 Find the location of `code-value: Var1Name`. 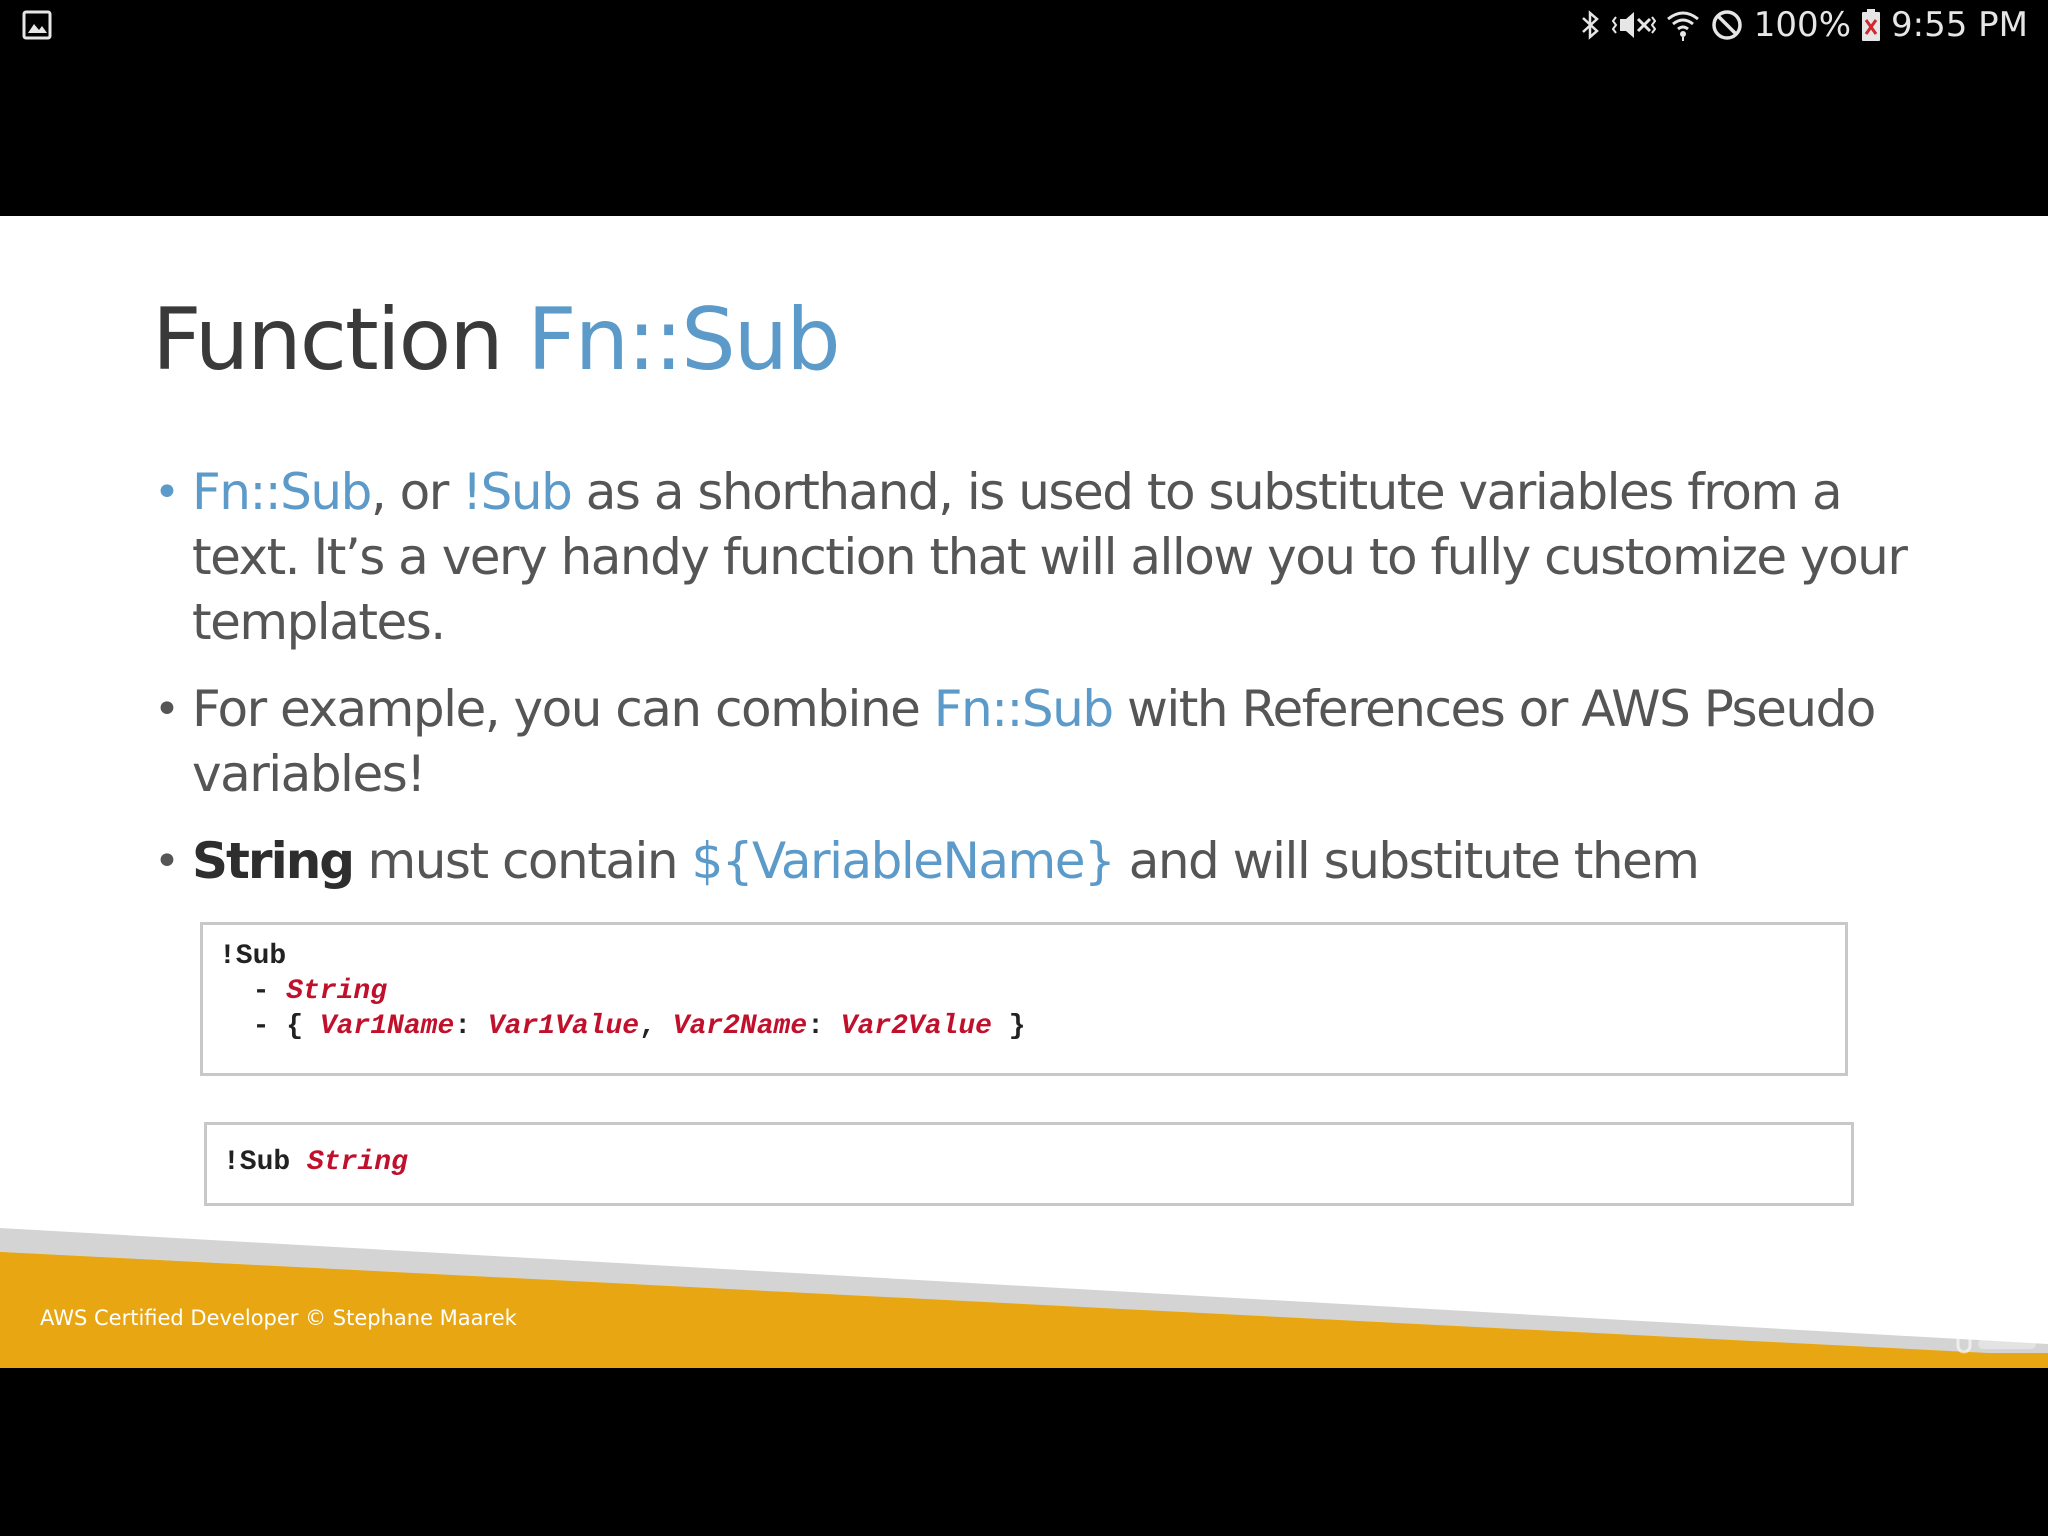

code-value: Var1Name is located at coordinates (387, 1026).